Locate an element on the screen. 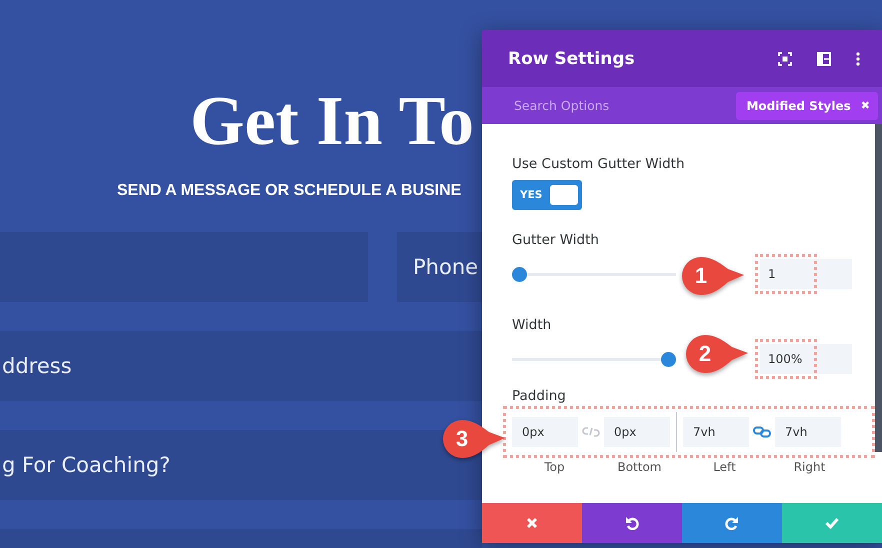 This screenshot has height=548, width=882. page-subheading: SEND A MESSAGE OR SCHEDULE A BUSINE is located at coordinates (289, 191).